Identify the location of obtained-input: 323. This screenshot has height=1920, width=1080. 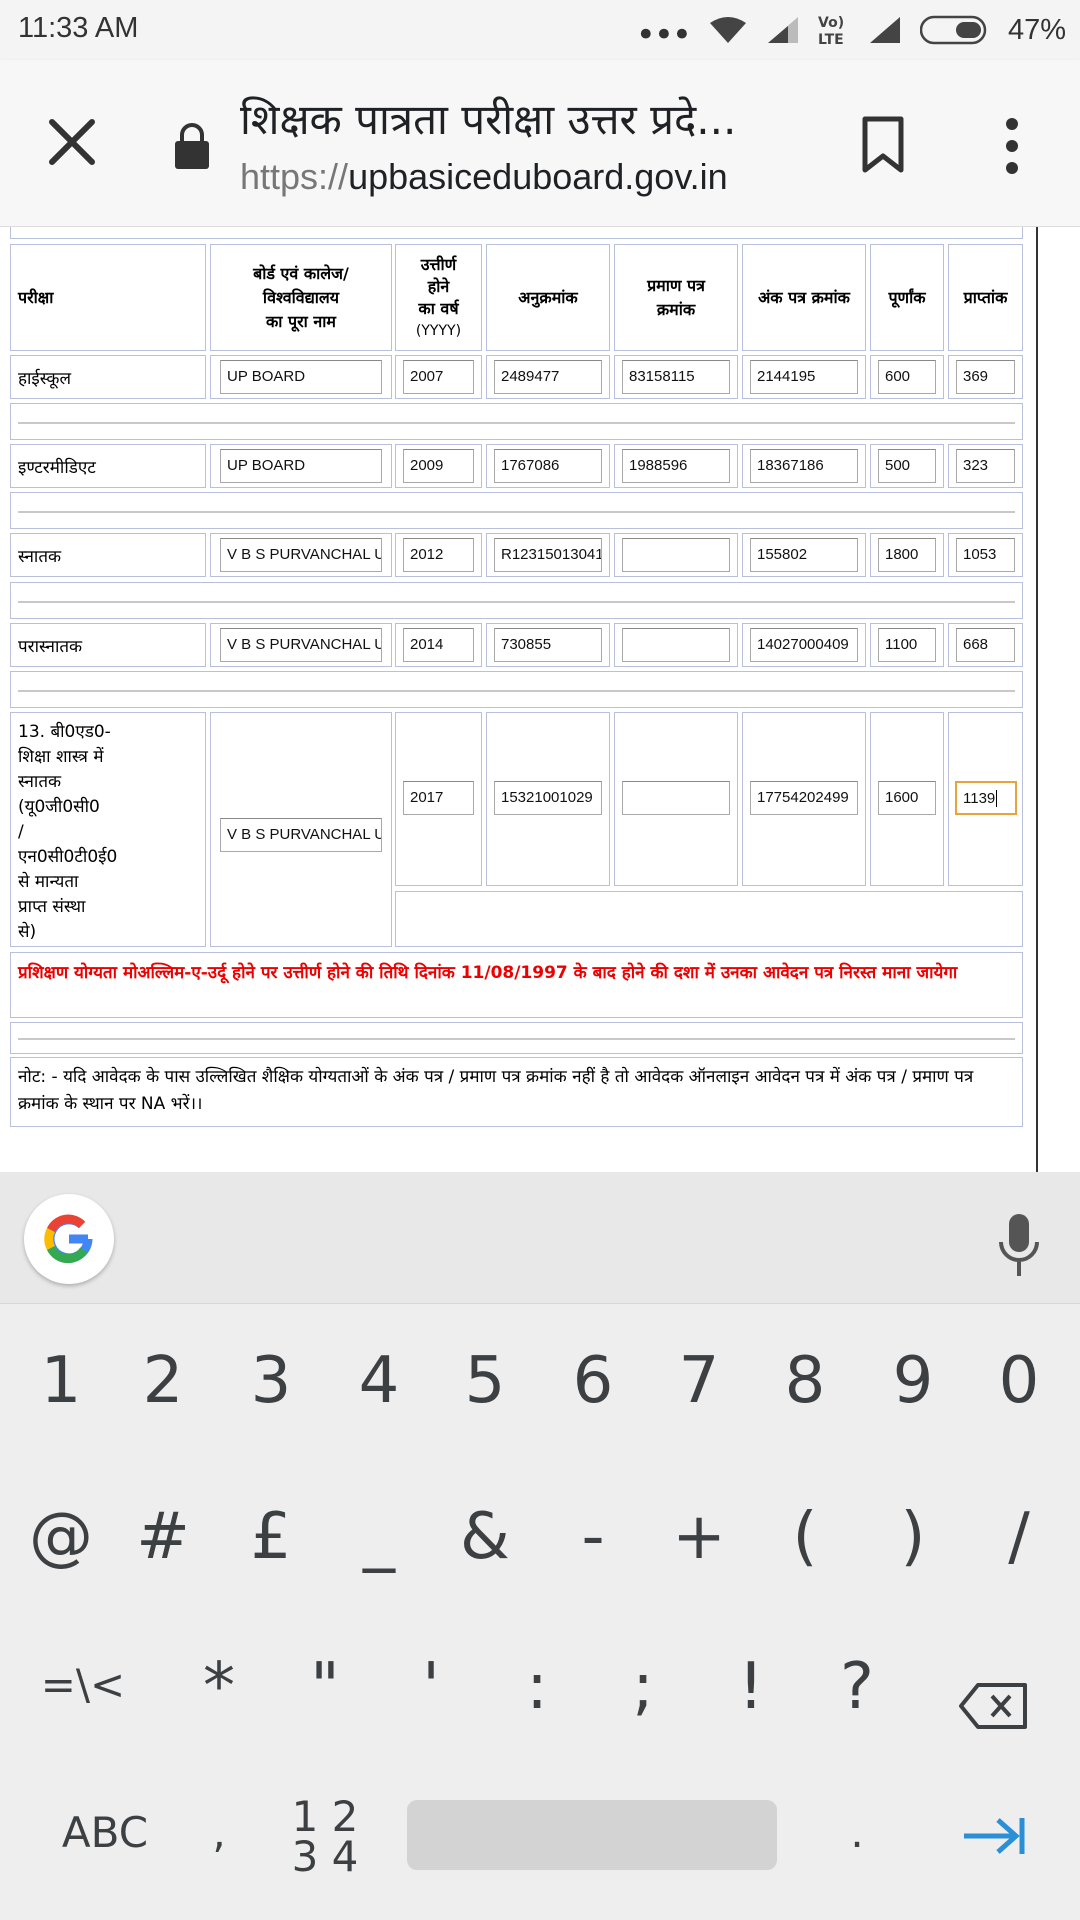
(985, 466).